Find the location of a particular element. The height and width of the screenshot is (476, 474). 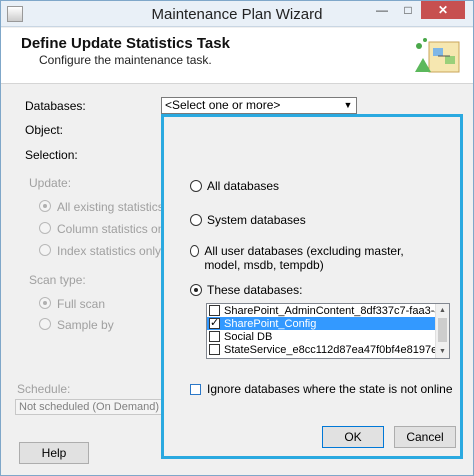

help-button: Help is located at coordinates (54, 453).